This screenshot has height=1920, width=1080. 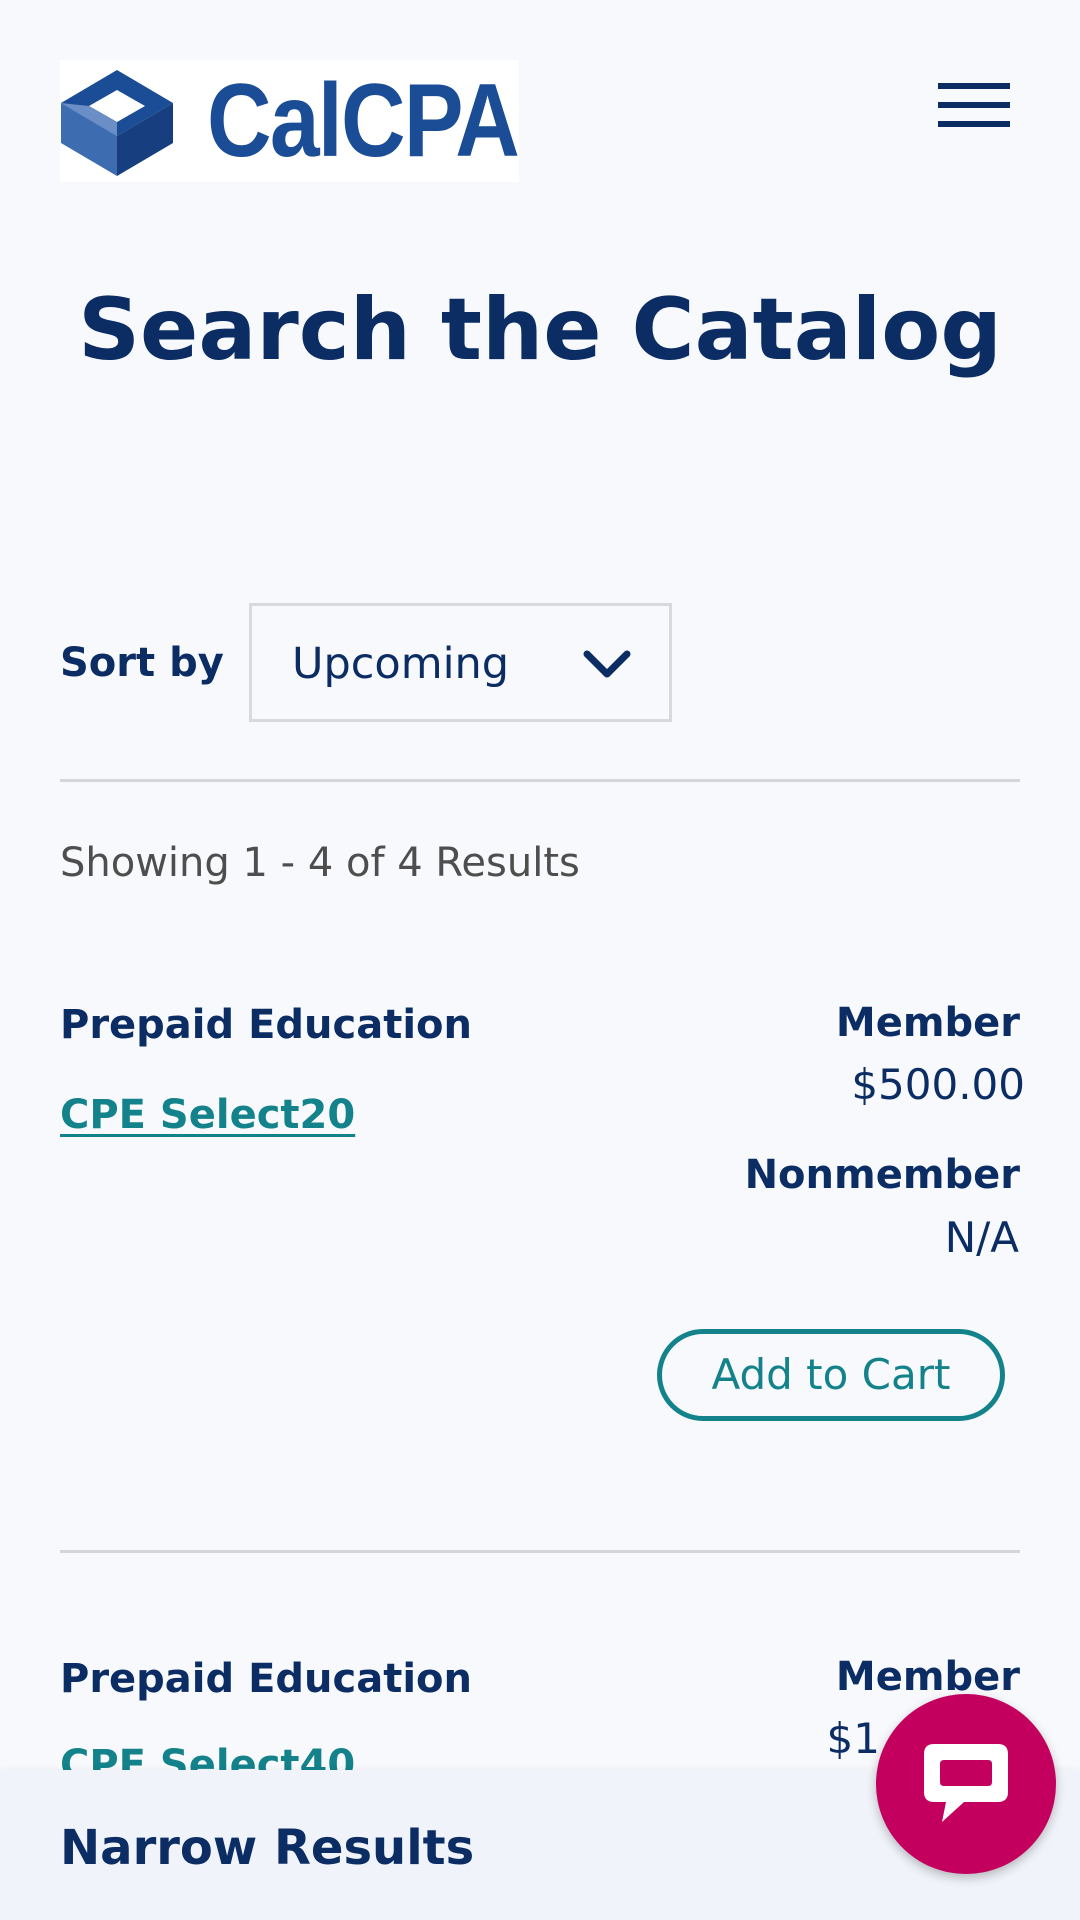 What do you see at coordinates (974, 105) in the screenshot?
I see `hamburger-menu-icon` at bounding box center [974, 105].